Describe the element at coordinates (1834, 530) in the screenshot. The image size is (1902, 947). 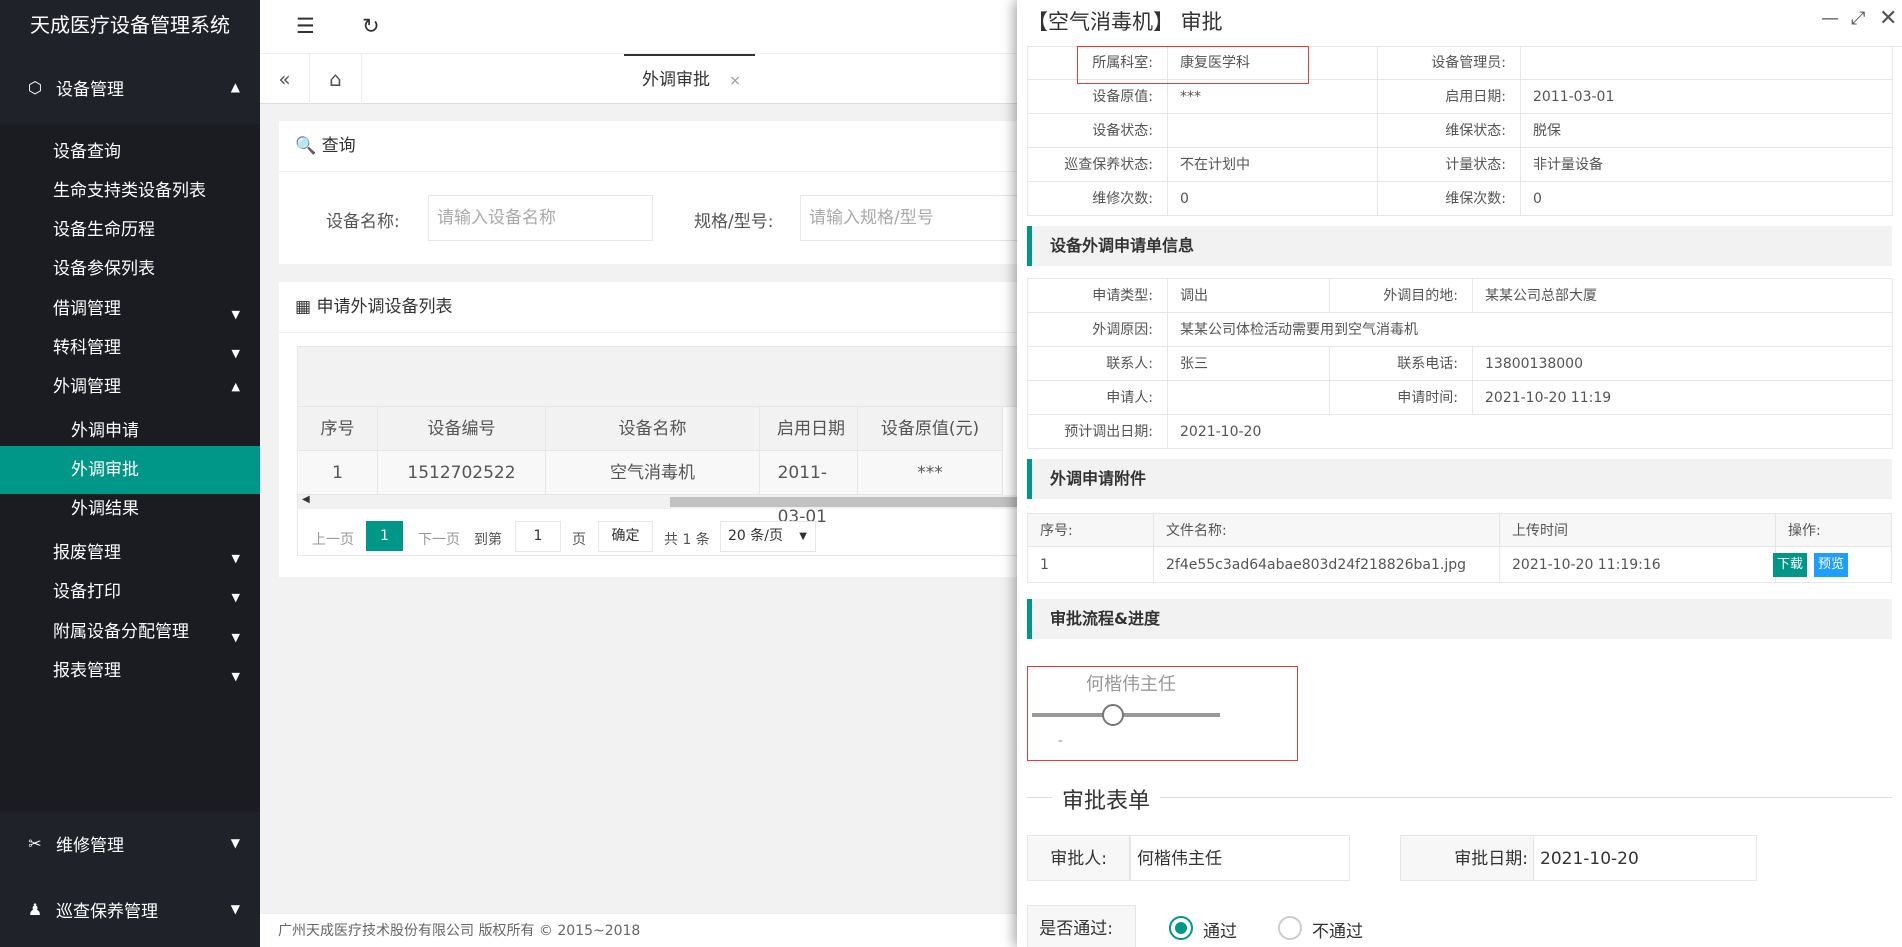
I see `col-header-actions: 操作:` at that location.